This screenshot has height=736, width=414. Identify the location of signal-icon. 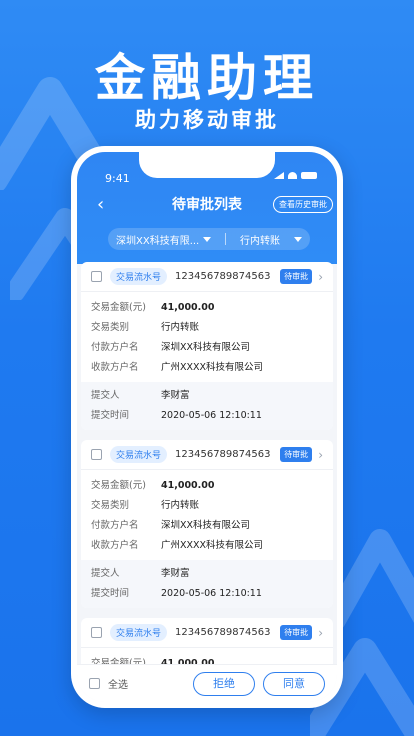
(279, 175).